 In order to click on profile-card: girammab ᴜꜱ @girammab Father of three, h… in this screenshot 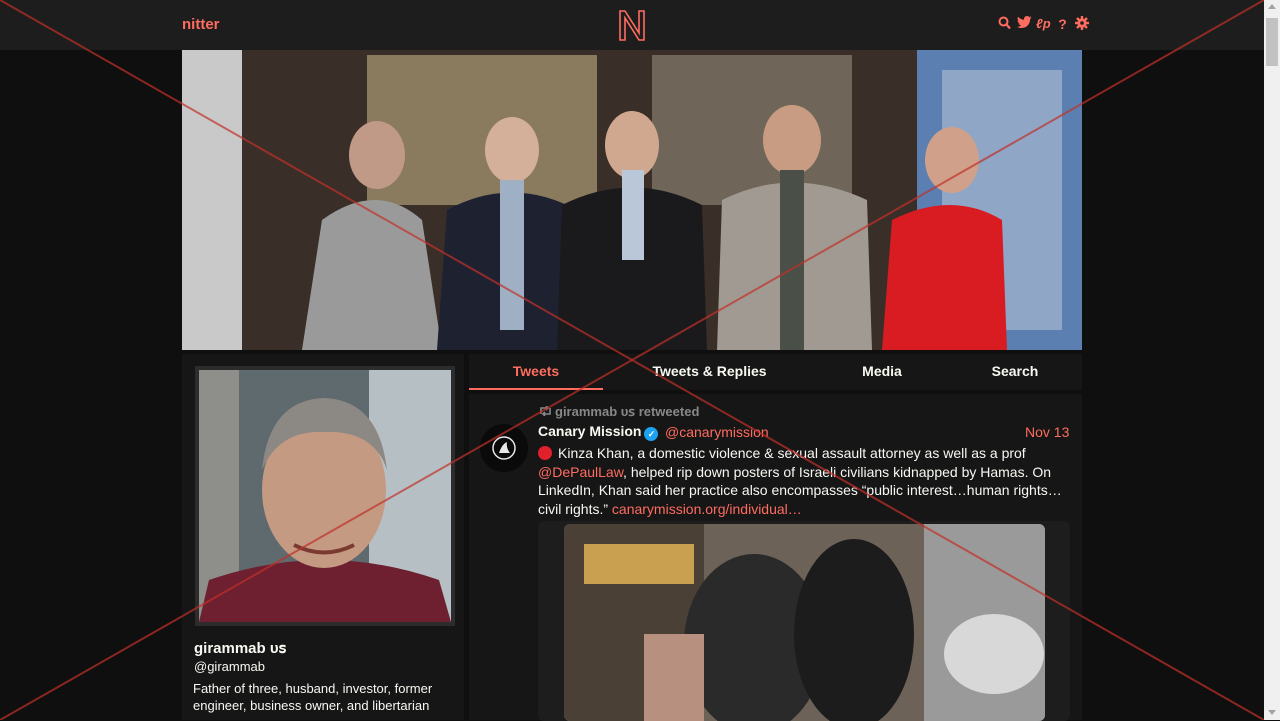, I will do `click(323, 537)`.